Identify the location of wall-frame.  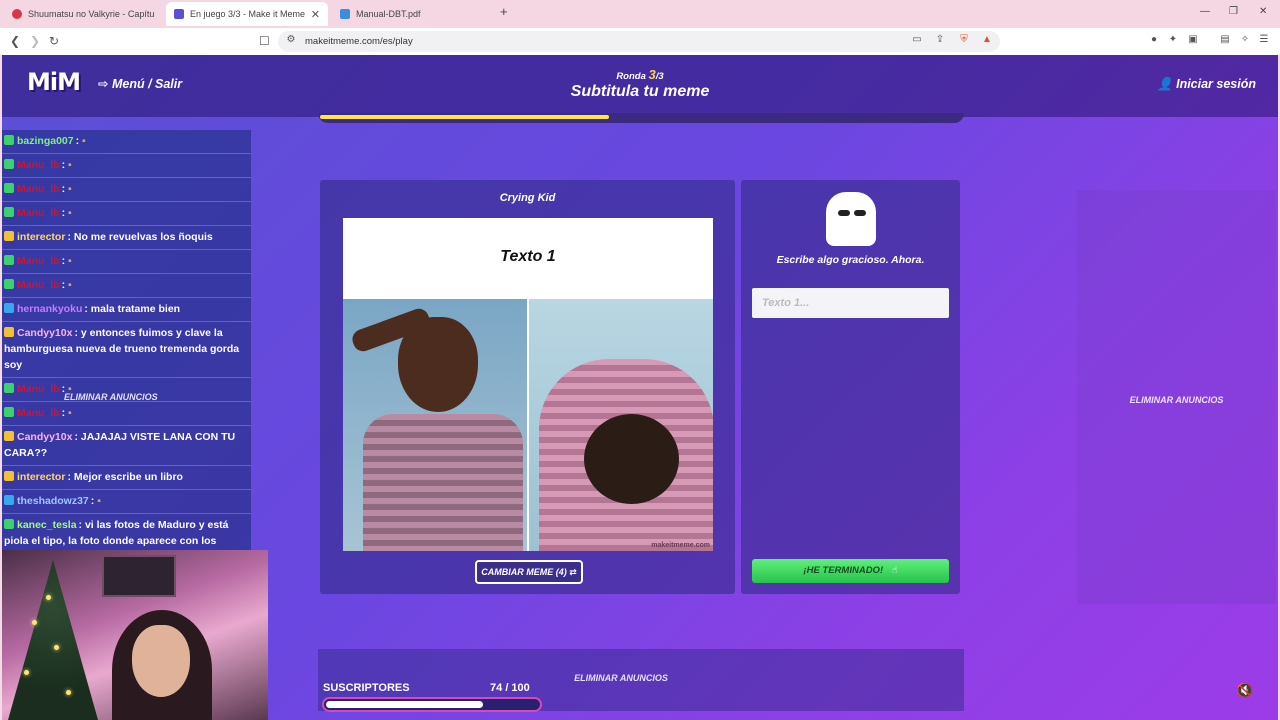
(139, 576).